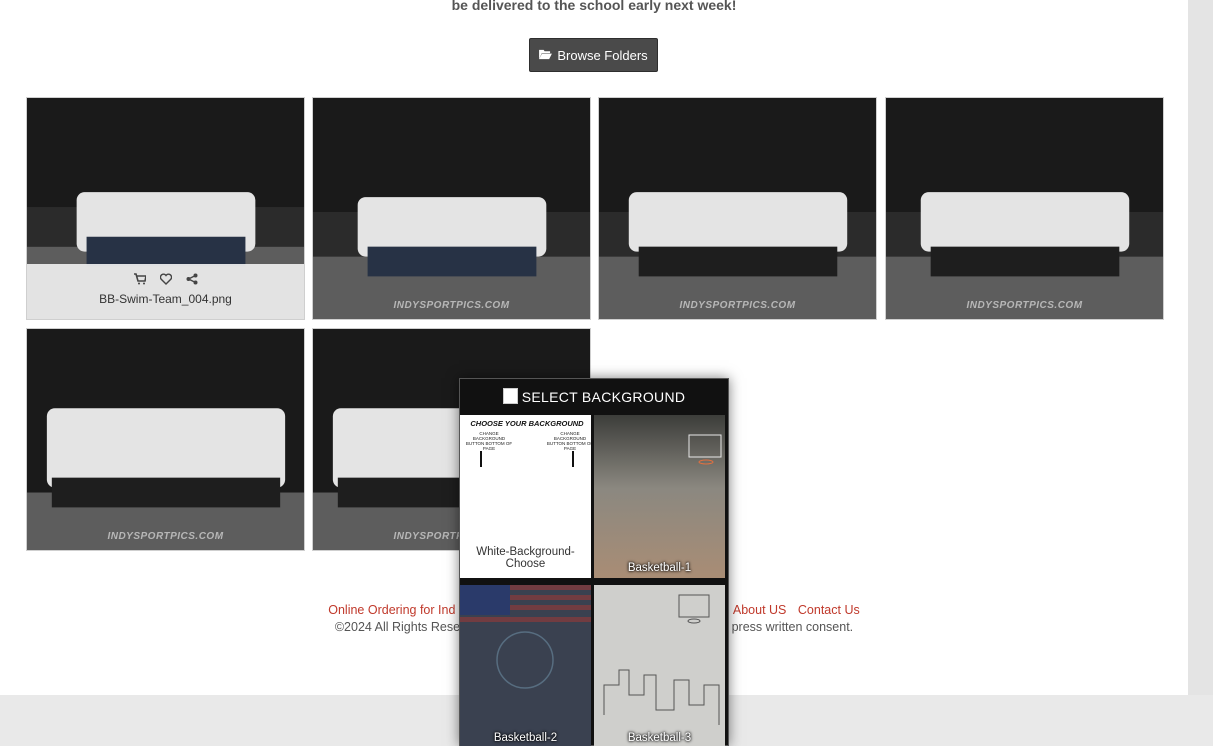 This screenshot has height=746, width=1213. Describe the element at coordinates (489, 441) in the screenshot. I see `change-note-left: CHANGE BACKGROUND BUTTON BOTTOM OF PAGE` at that location.